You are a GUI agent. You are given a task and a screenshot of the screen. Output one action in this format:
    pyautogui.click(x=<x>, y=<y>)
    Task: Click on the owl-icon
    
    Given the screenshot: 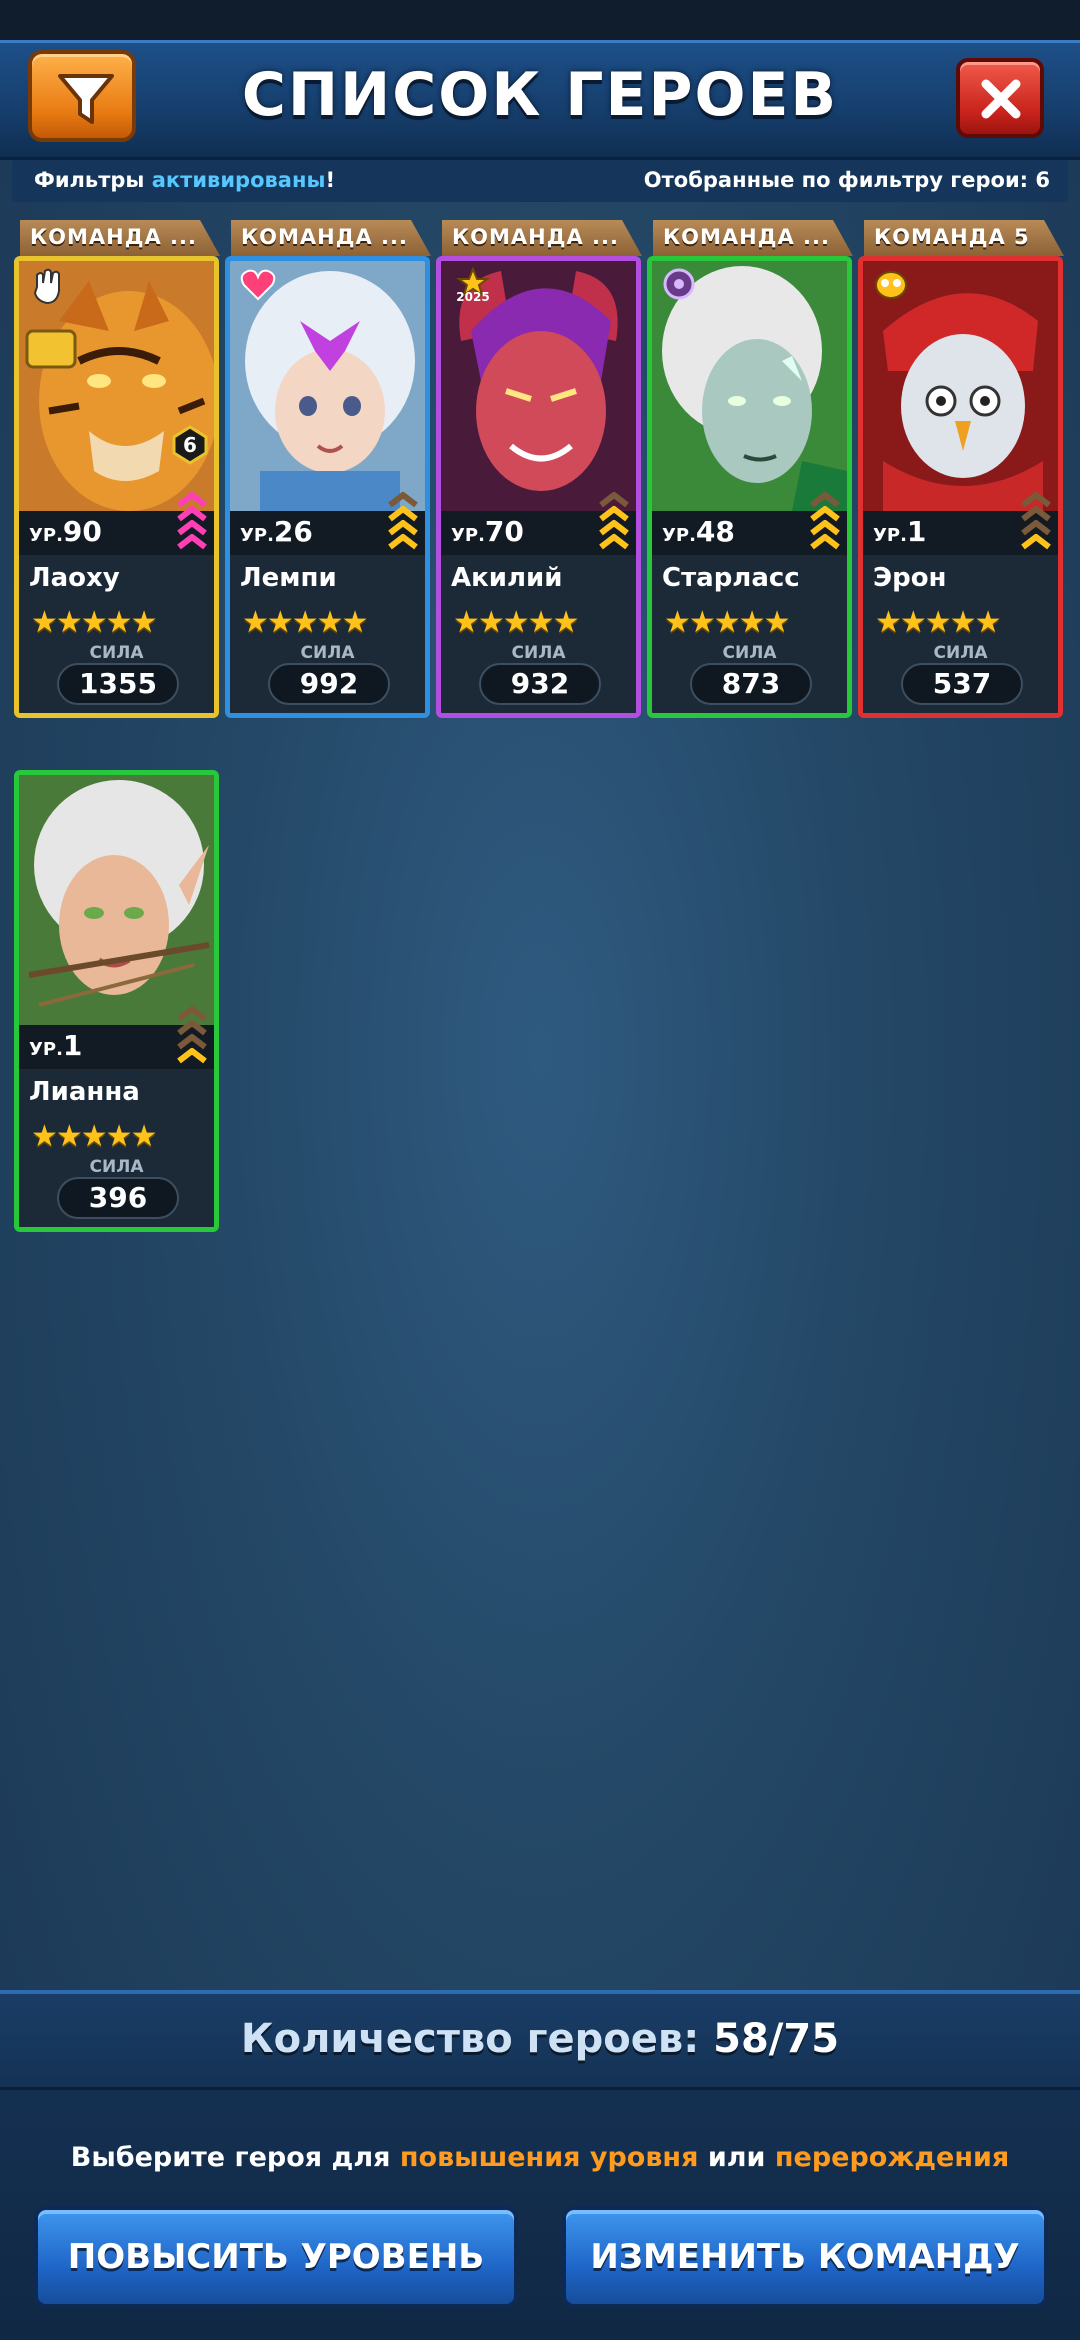 What is the action you would take?
    pyautogui.click(x=891, y=285)
    